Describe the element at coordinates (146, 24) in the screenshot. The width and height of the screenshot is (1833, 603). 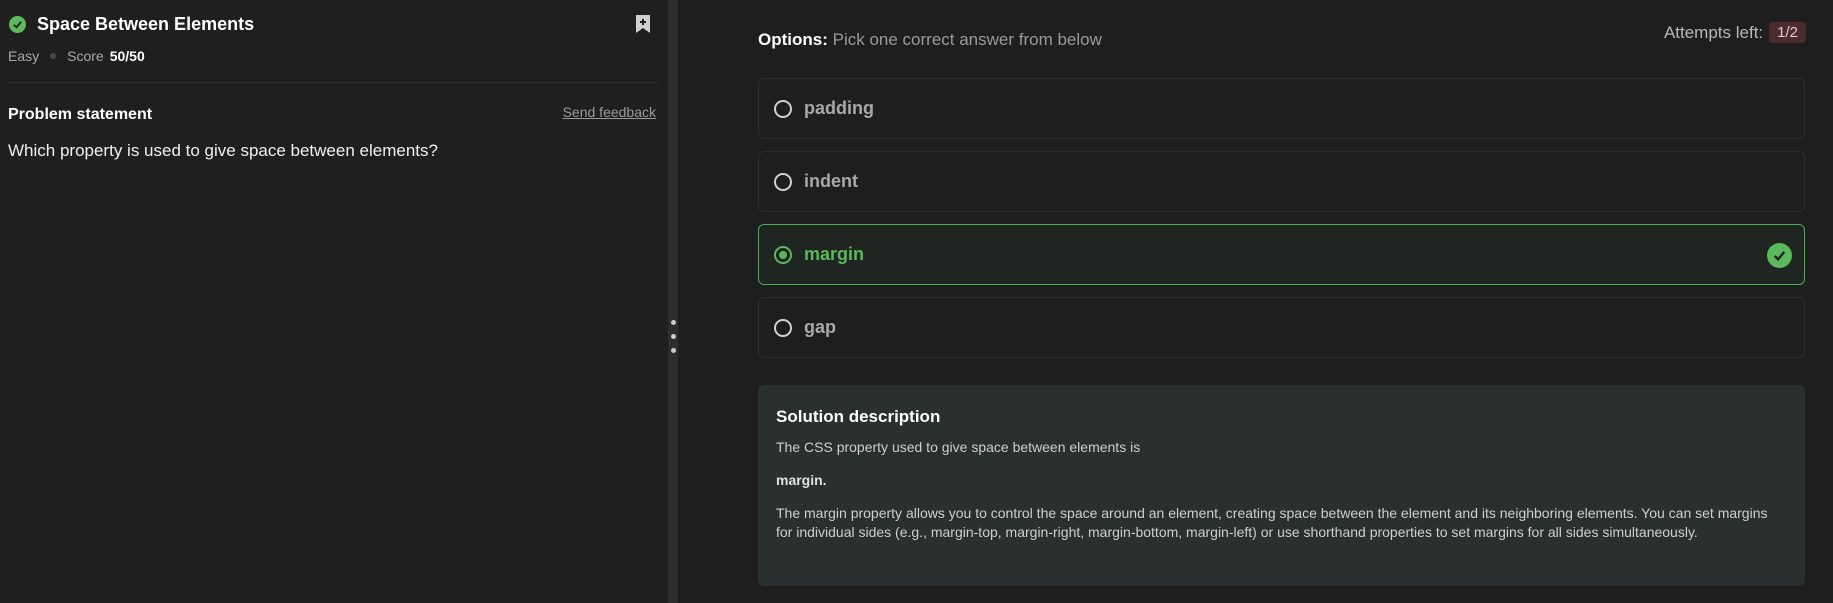
I see `problem-title: Space Between Elements` at that location.